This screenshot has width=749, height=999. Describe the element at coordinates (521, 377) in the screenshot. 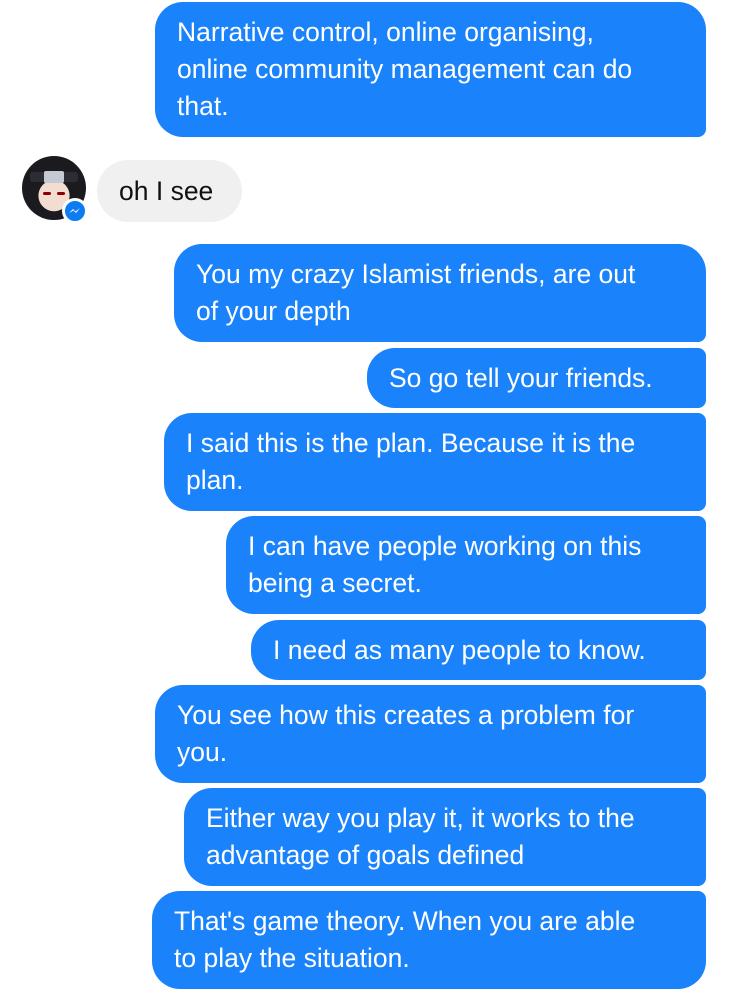

I see `message-text: So go tell your friends.` at that location.